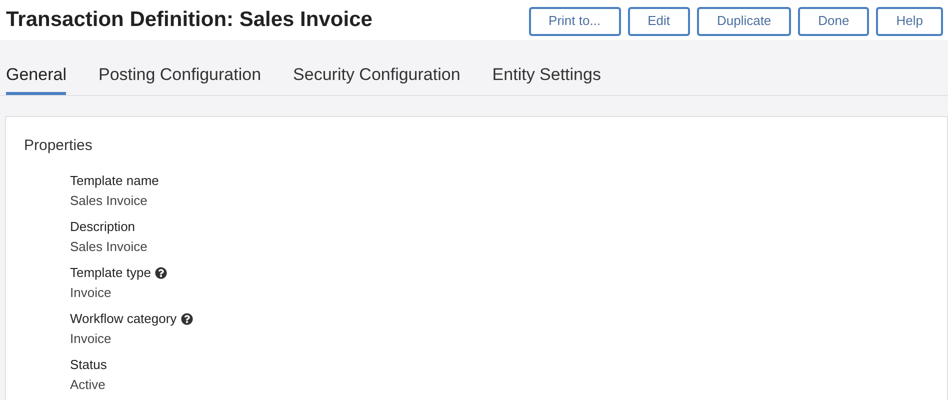 The image size is (948, 400). What do you see at coordinates (88, 365) in the screenshot?
I see `field-label: Status` at bounding box center [88, 365].